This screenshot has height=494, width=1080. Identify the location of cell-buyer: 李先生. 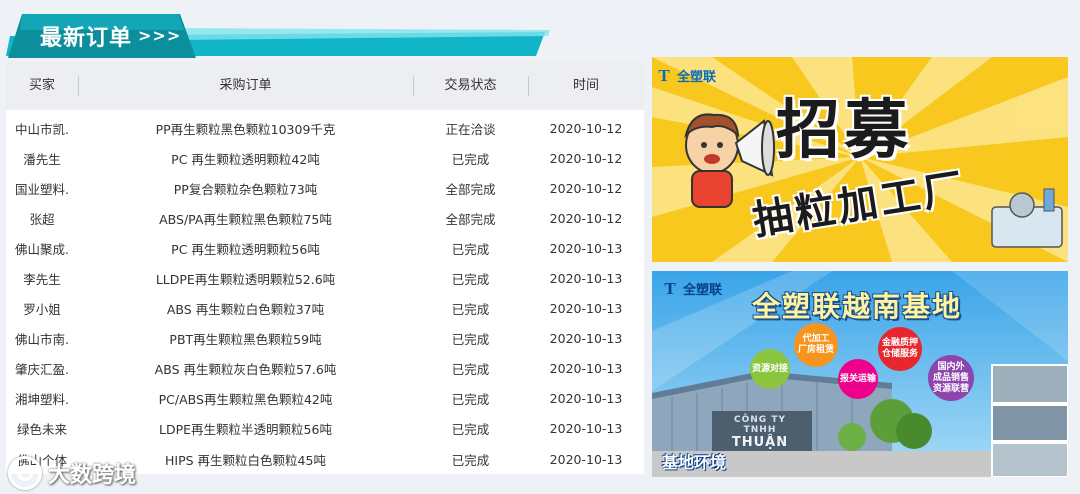
(42, 280).